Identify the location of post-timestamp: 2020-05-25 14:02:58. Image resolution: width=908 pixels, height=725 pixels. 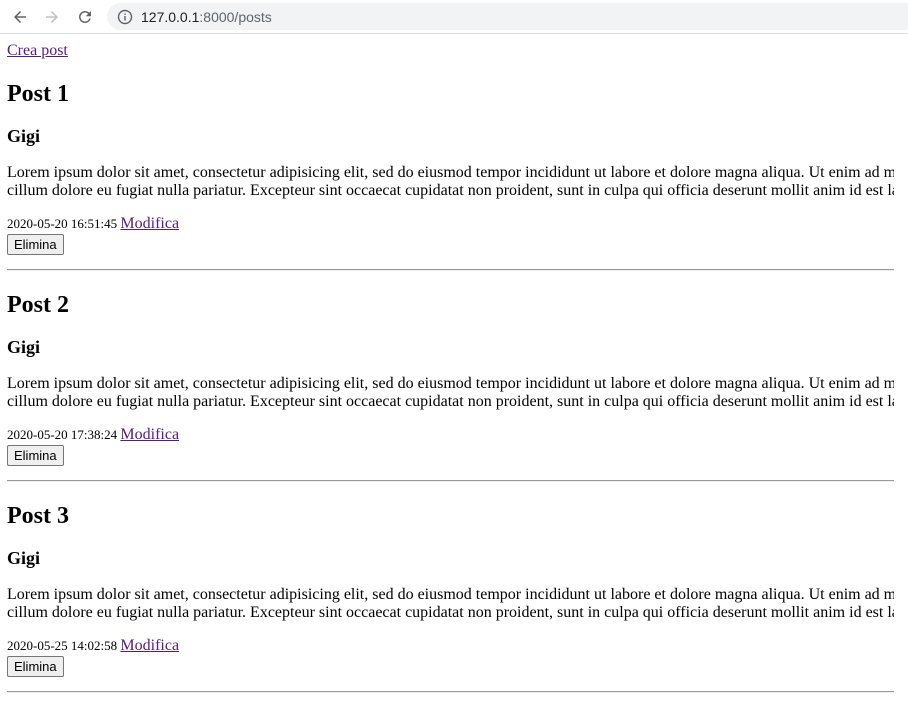
(62, 645).